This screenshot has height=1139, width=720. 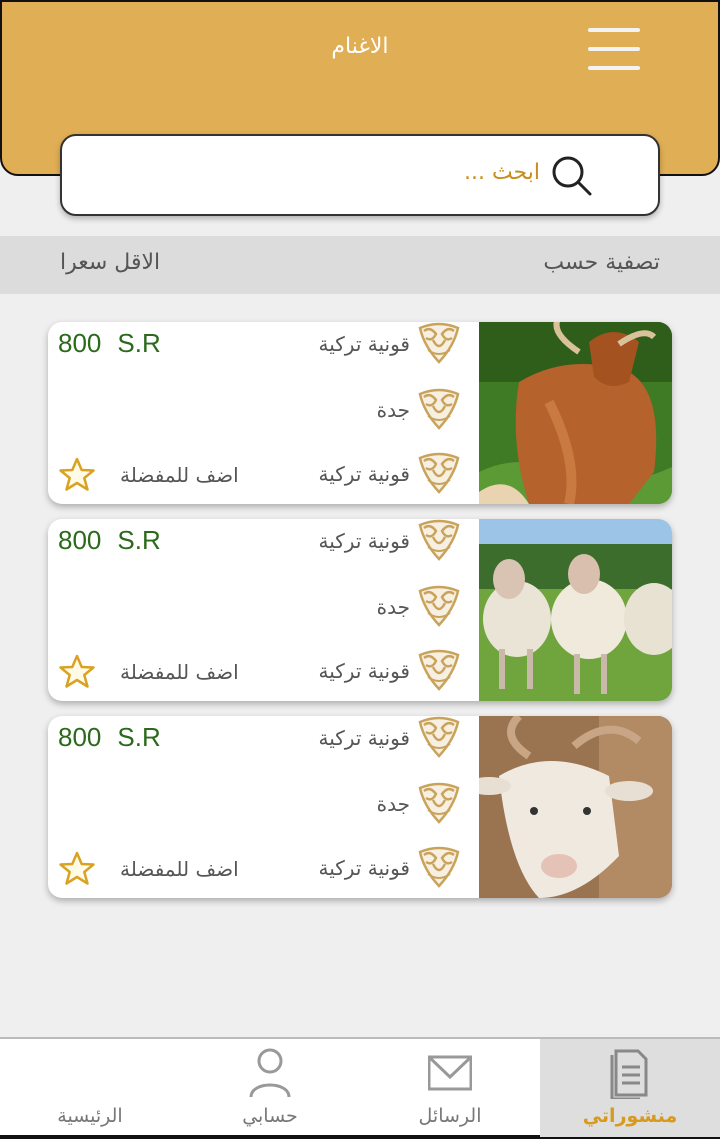 I want to click on nav-home-label: الرئيسية, so click(x=90, y=1116).